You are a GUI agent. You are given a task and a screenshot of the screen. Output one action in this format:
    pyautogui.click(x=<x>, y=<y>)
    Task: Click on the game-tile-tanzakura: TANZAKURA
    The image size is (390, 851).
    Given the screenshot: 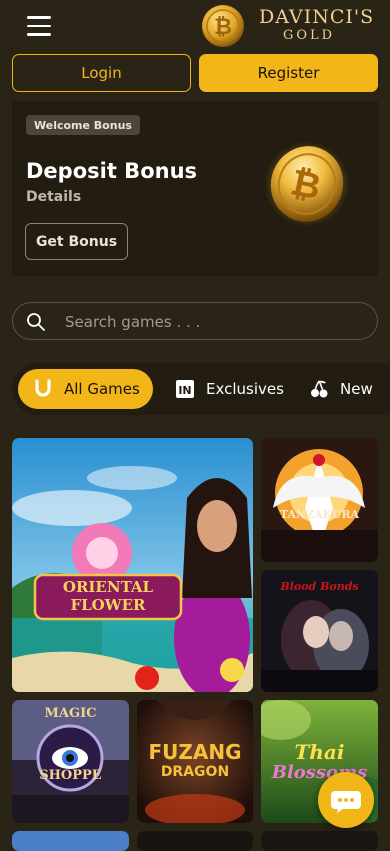 What is the action you would take?
    pyautogui.click(x=319, y=500)
    